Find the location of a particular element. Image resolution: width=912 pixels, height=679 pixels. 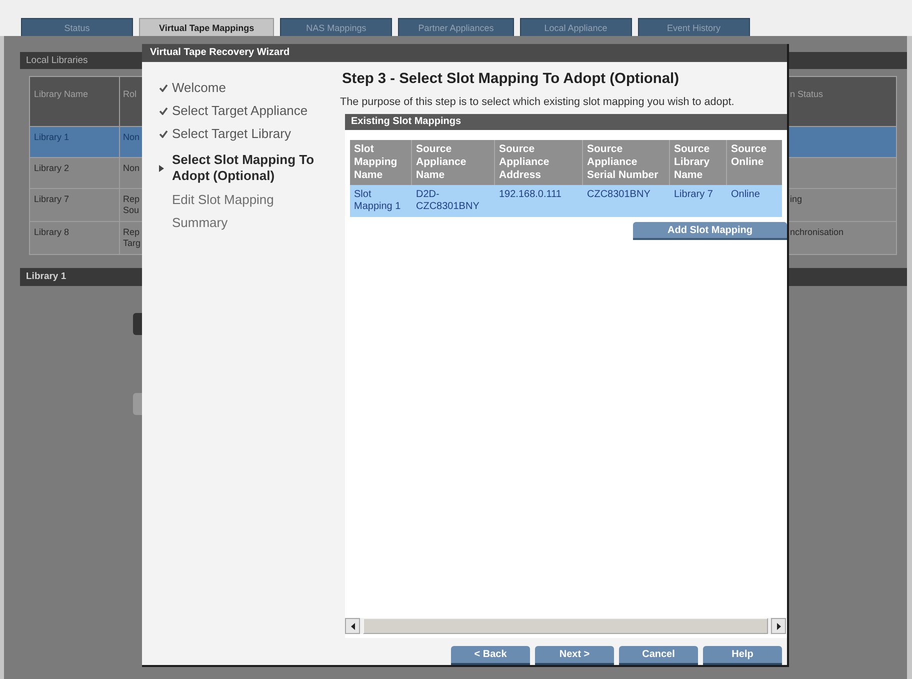

column-header: n Status is located at coordinates (842, 101).